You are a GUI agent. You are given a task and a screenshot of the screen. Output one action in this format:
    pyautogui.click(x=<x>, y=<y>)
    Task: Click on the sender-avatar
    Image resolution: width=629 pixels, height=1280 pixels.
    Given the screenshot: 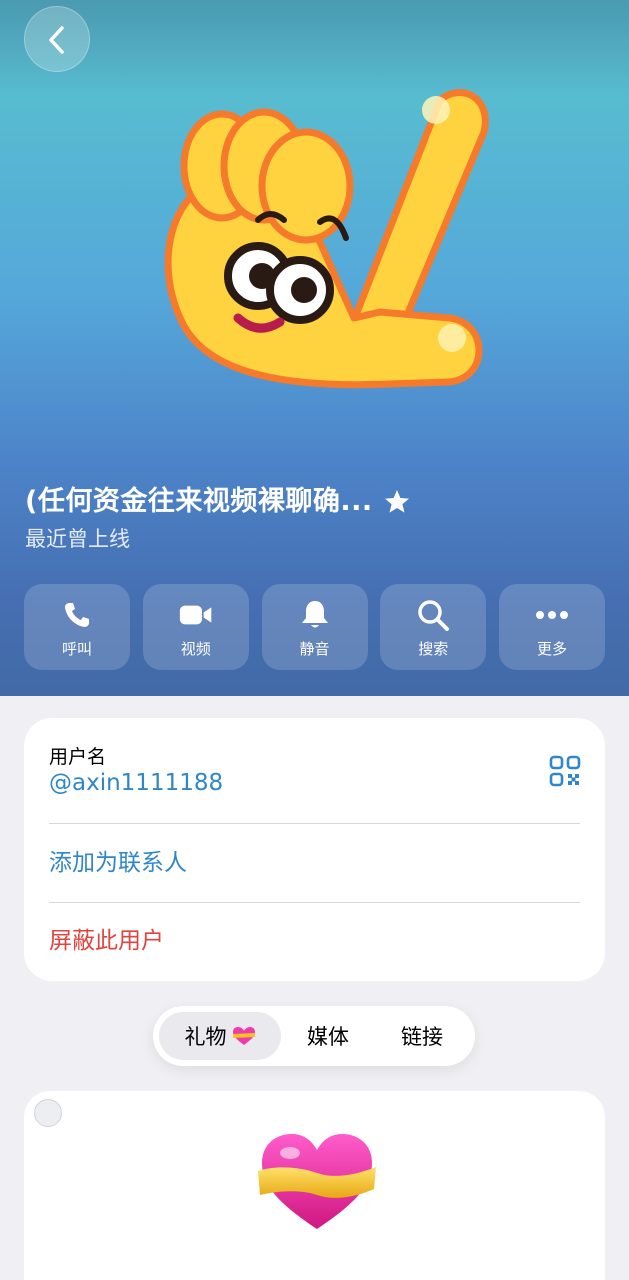 What is the action you would take?
    pyautogui.click(x=48, y=1113)
    